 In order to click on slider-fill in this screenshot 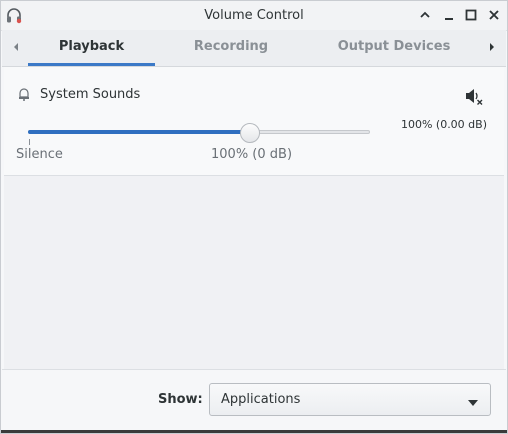, I will do `click(139, 132)`.